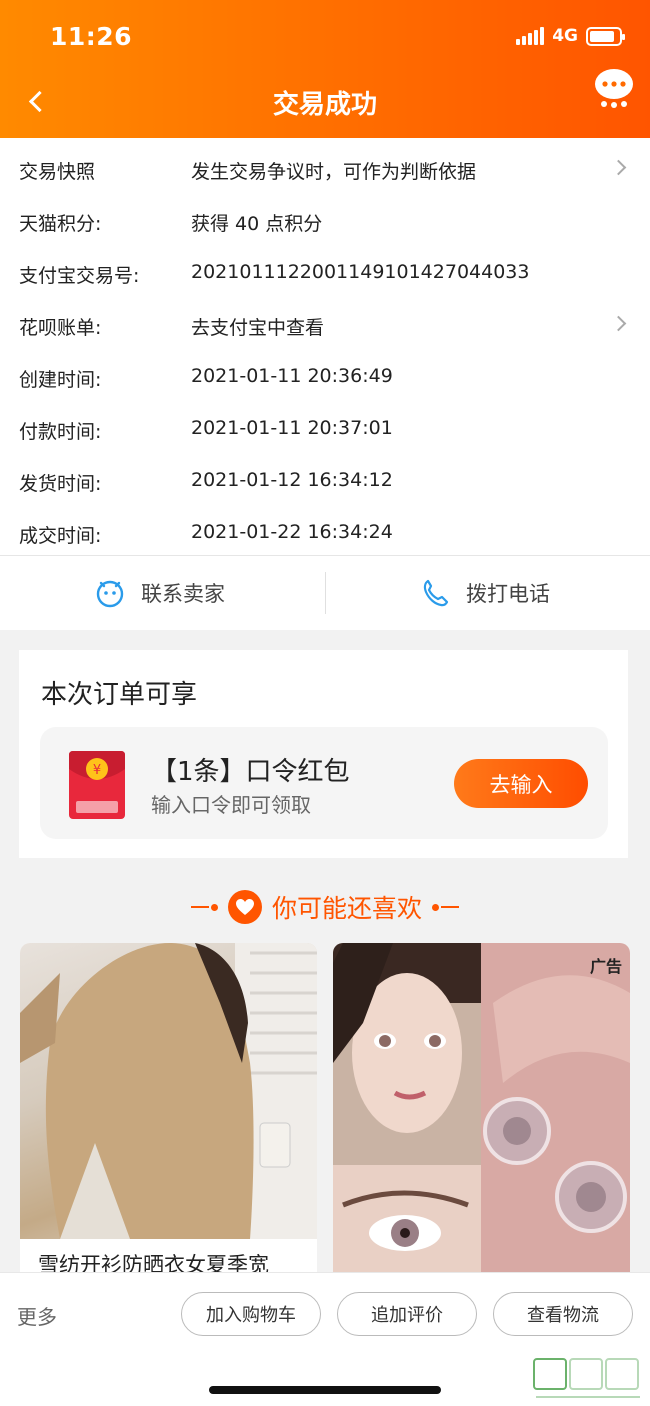 The height and width of the screenshot is (1406, 650). What do you see at coordinates (183, 594) in the screenshot?
I see `contact-seller-label: 联系卖家` at bounding box center [183, 594].